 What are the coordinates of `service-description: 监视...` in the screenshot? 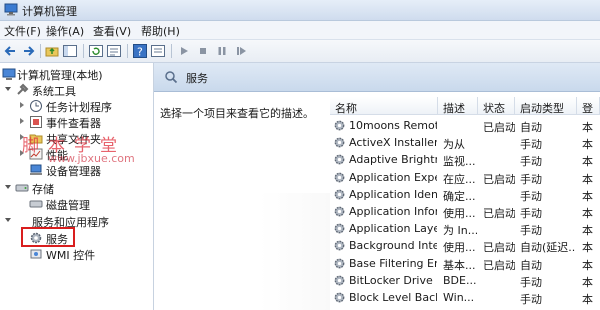 It's located at (459, 162).